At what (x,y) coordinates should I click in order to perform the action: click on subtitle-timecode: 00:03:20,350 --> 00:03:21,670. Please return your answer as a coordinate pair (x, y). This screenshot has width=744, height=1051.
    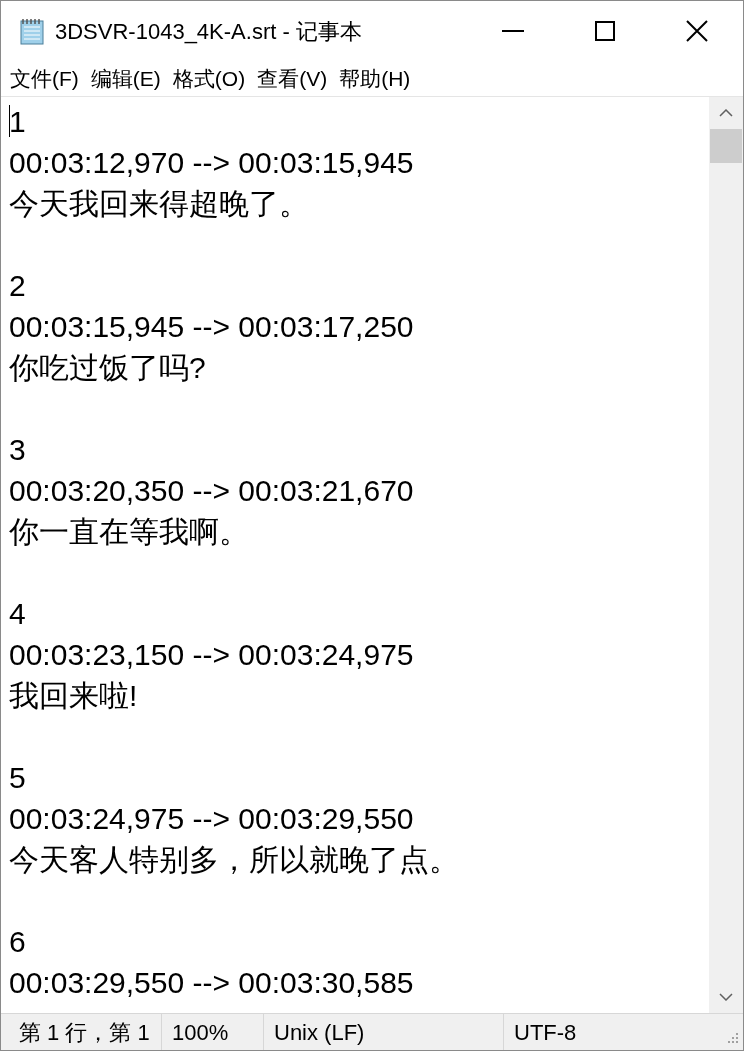
    Looking at the image, I should click on (211, 491).